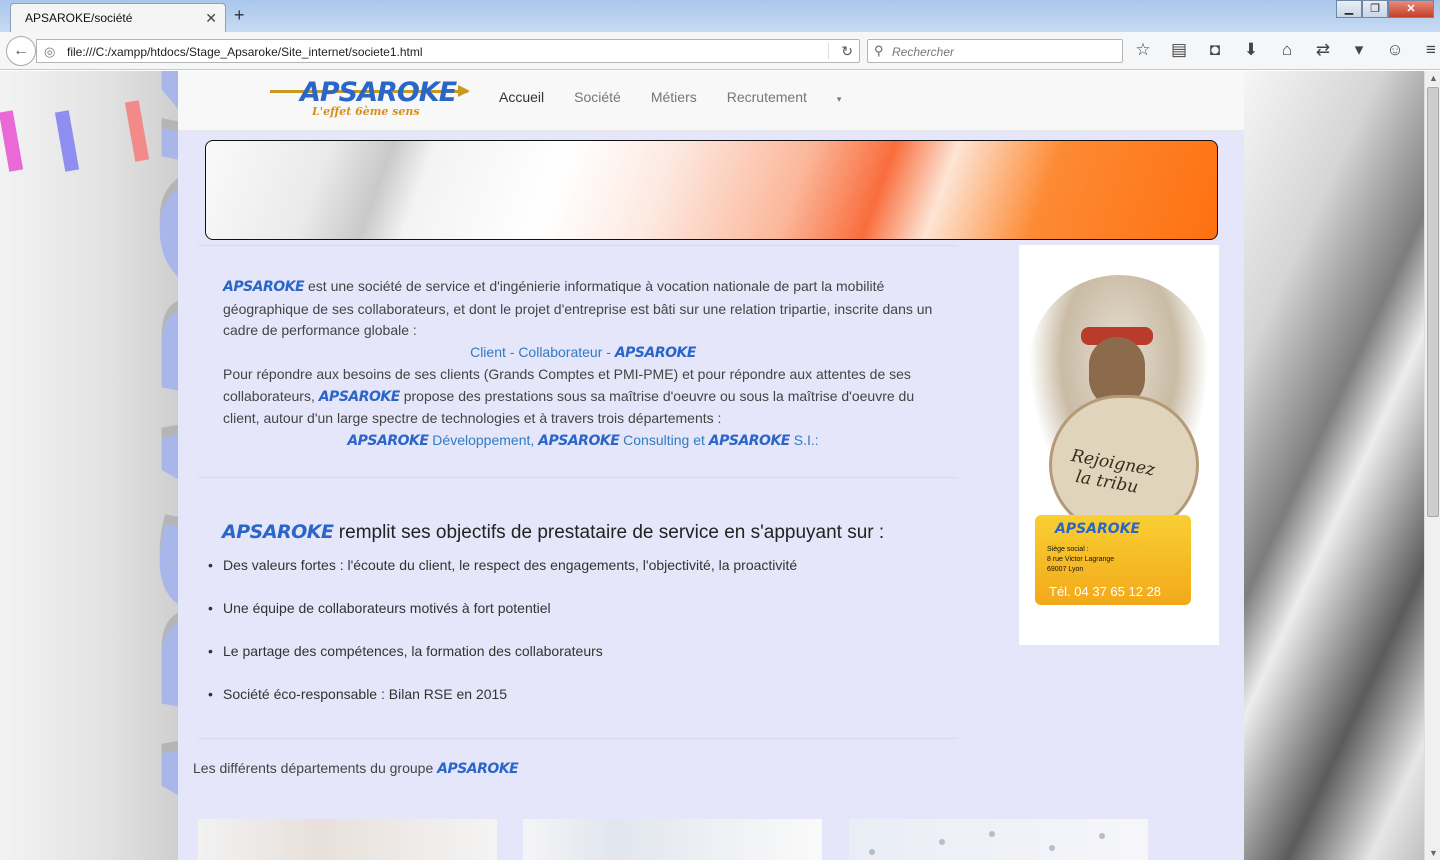 Image resolution: width=1440 pixels, height=860 pixels. Describe the element at coordinates (766, 97) in the screenshot. I see `nav-recrutement-label: Recrutement` at that location.